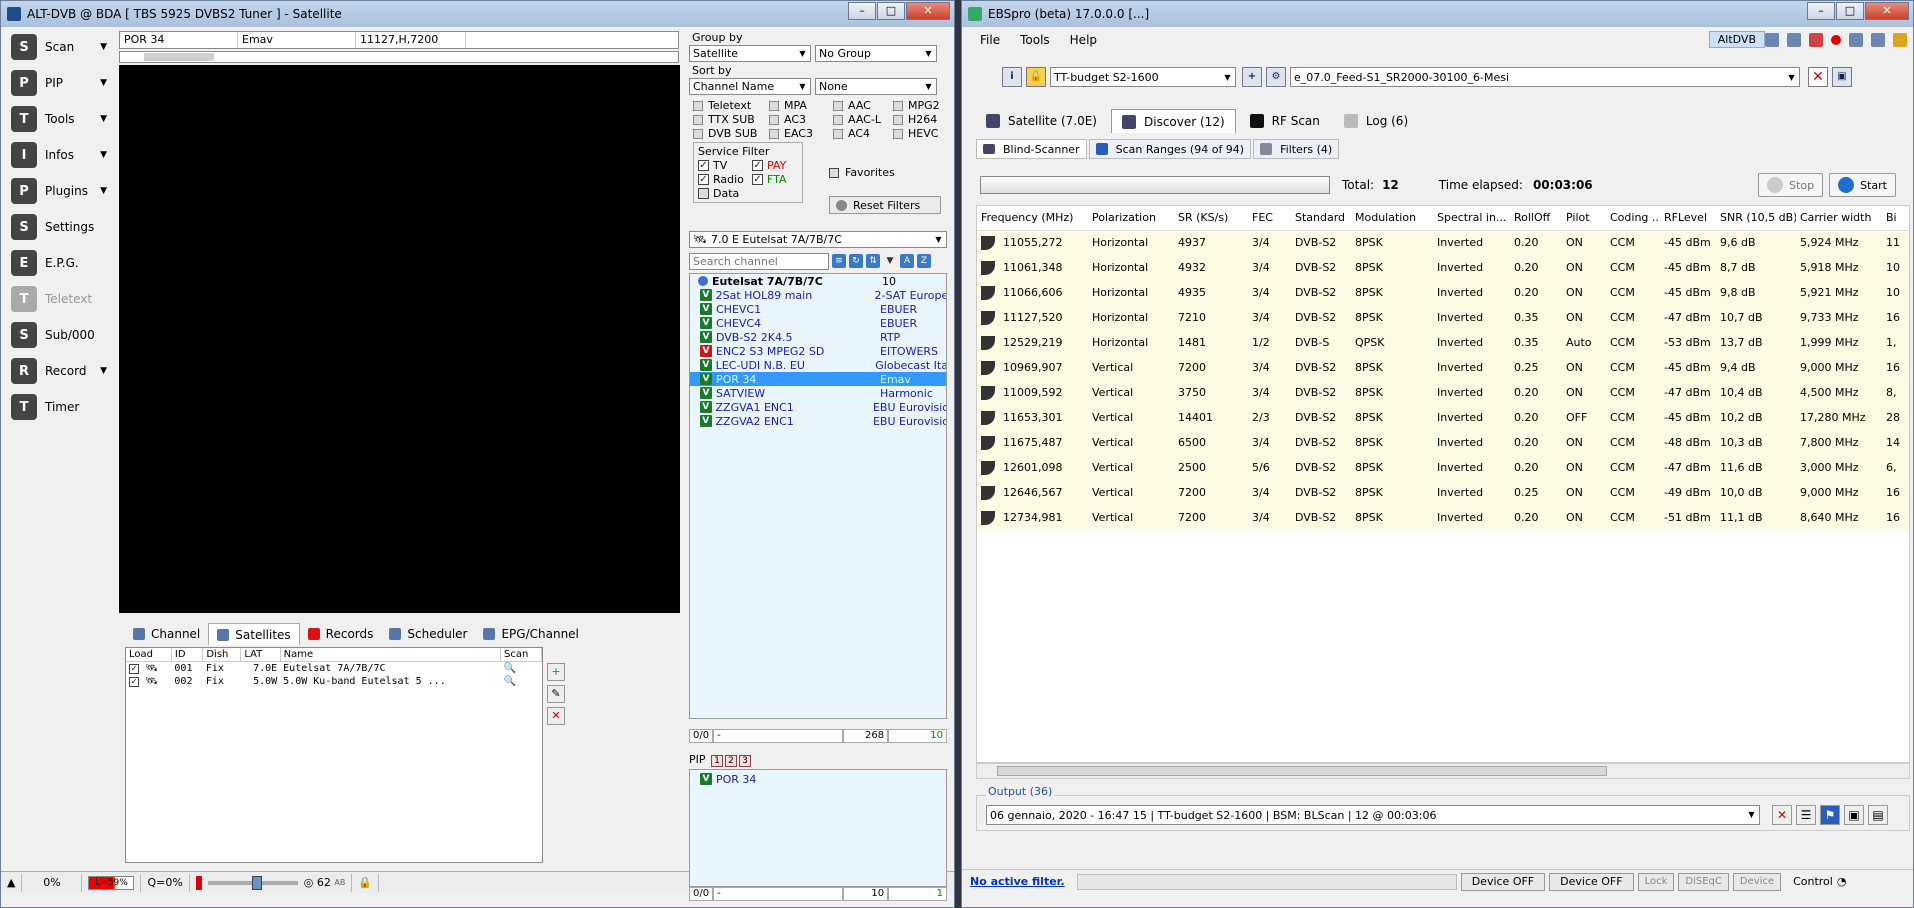 This screenshot has width=1914, height=908. I want to click on filter-dvb-sub: DVB SUB, so click(731, 133).